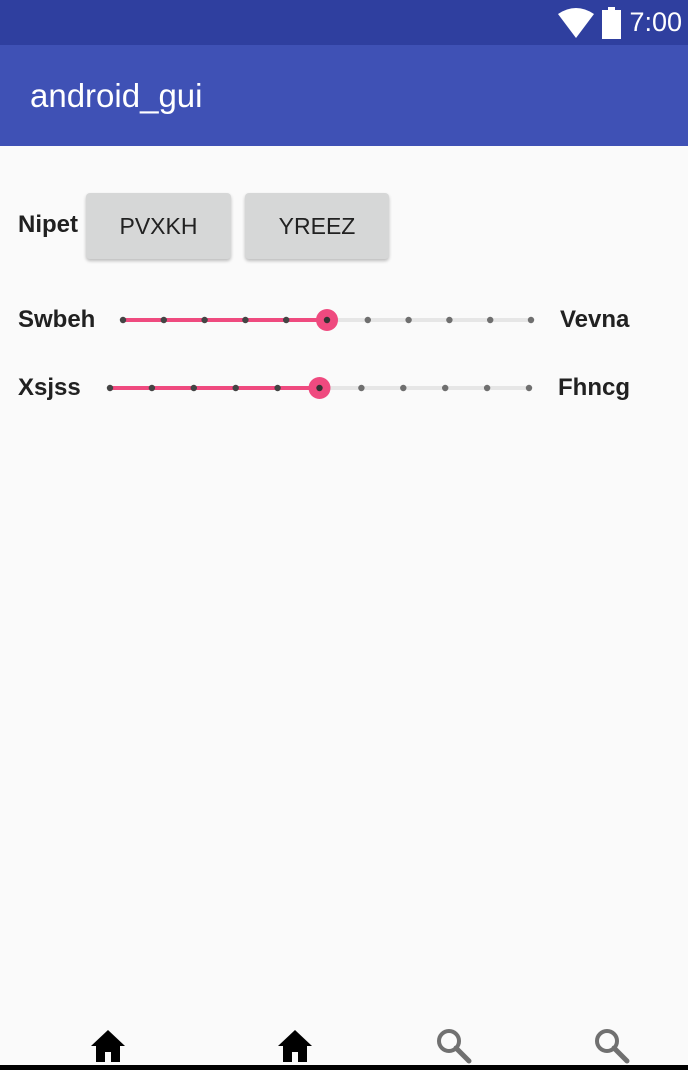 This screenshot has height=1070, width=688. What do you see at coordinates (594, 387) in the screenshot?
I see `seekbar-2-right-label: Fhncg` at bounding box center [594, 387].